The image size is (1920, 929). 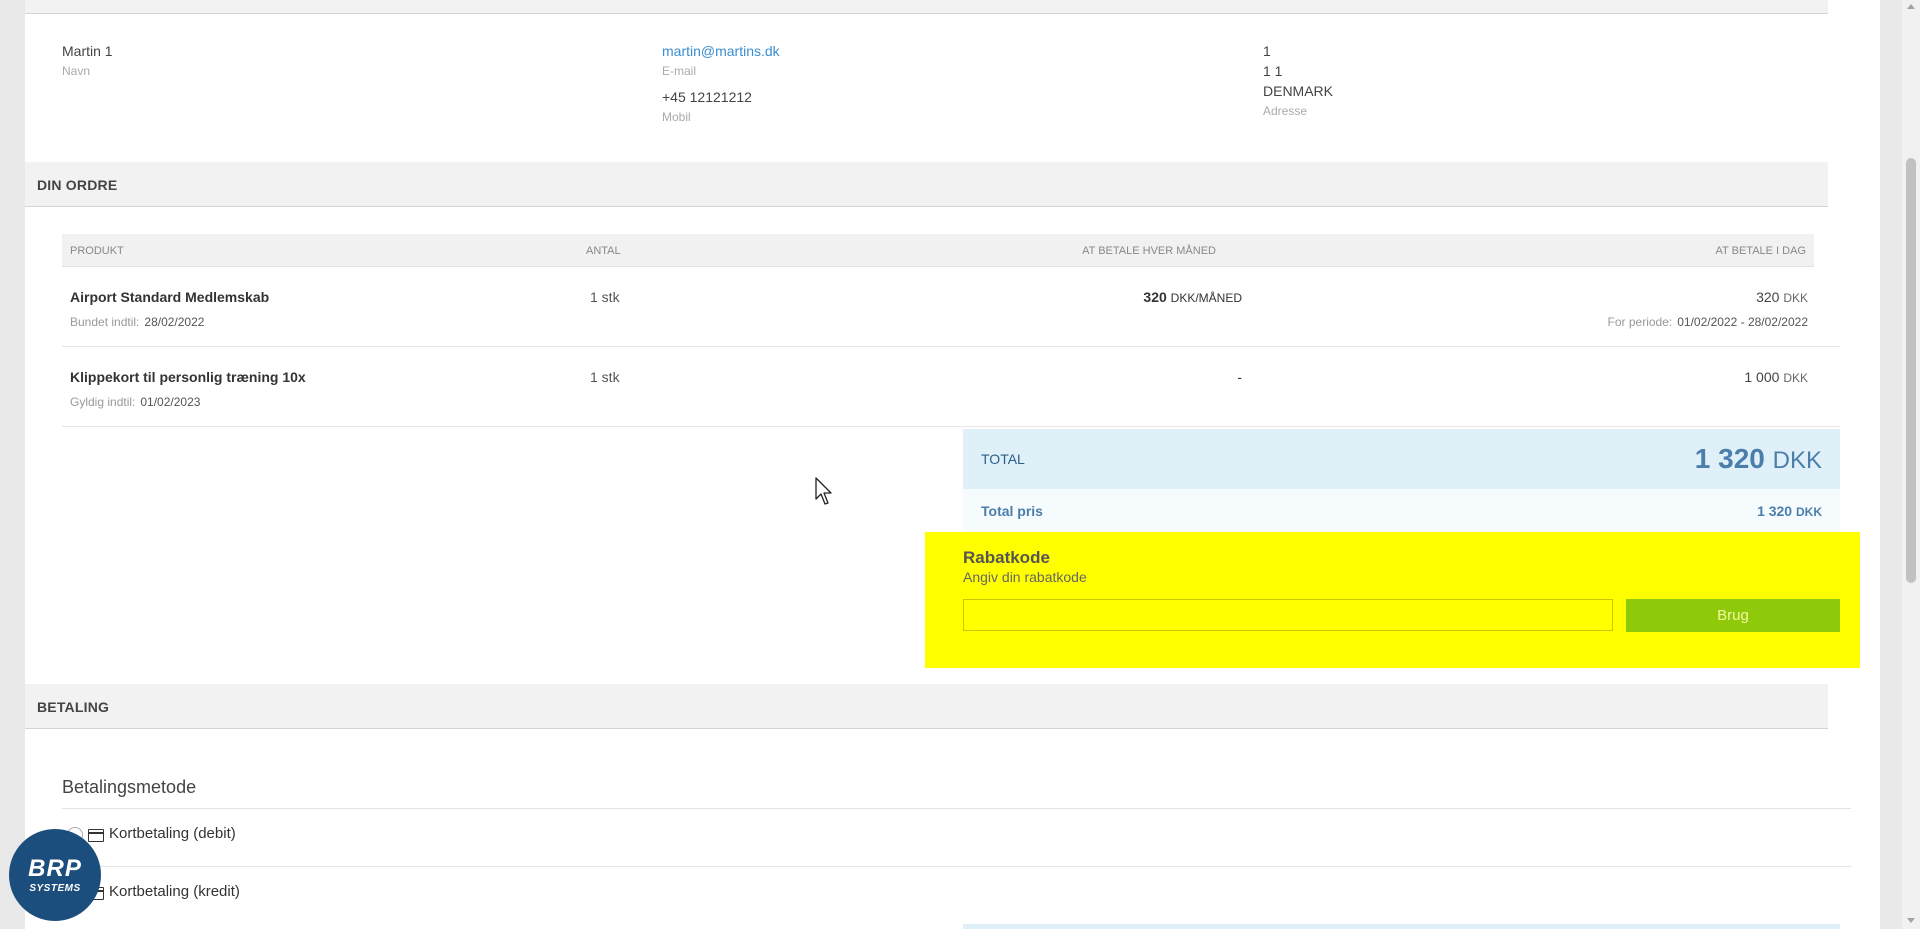 What do you see at coordinates (1911, 6) in the screenshot?
I see `scroll-up-arrow-icon` at bounding box center [1911, 6].